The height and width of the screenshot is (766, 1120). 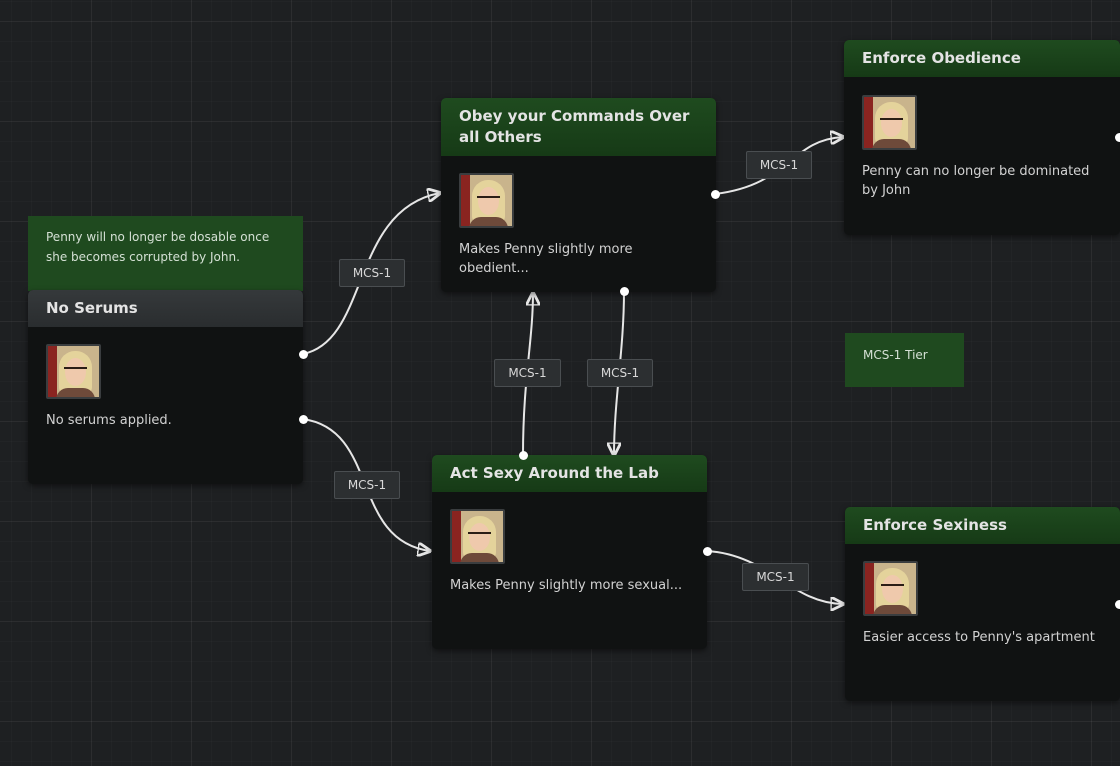 I want to click on edge-label-noserums-actsexy: MCS-1, so click(x=367, y=485).